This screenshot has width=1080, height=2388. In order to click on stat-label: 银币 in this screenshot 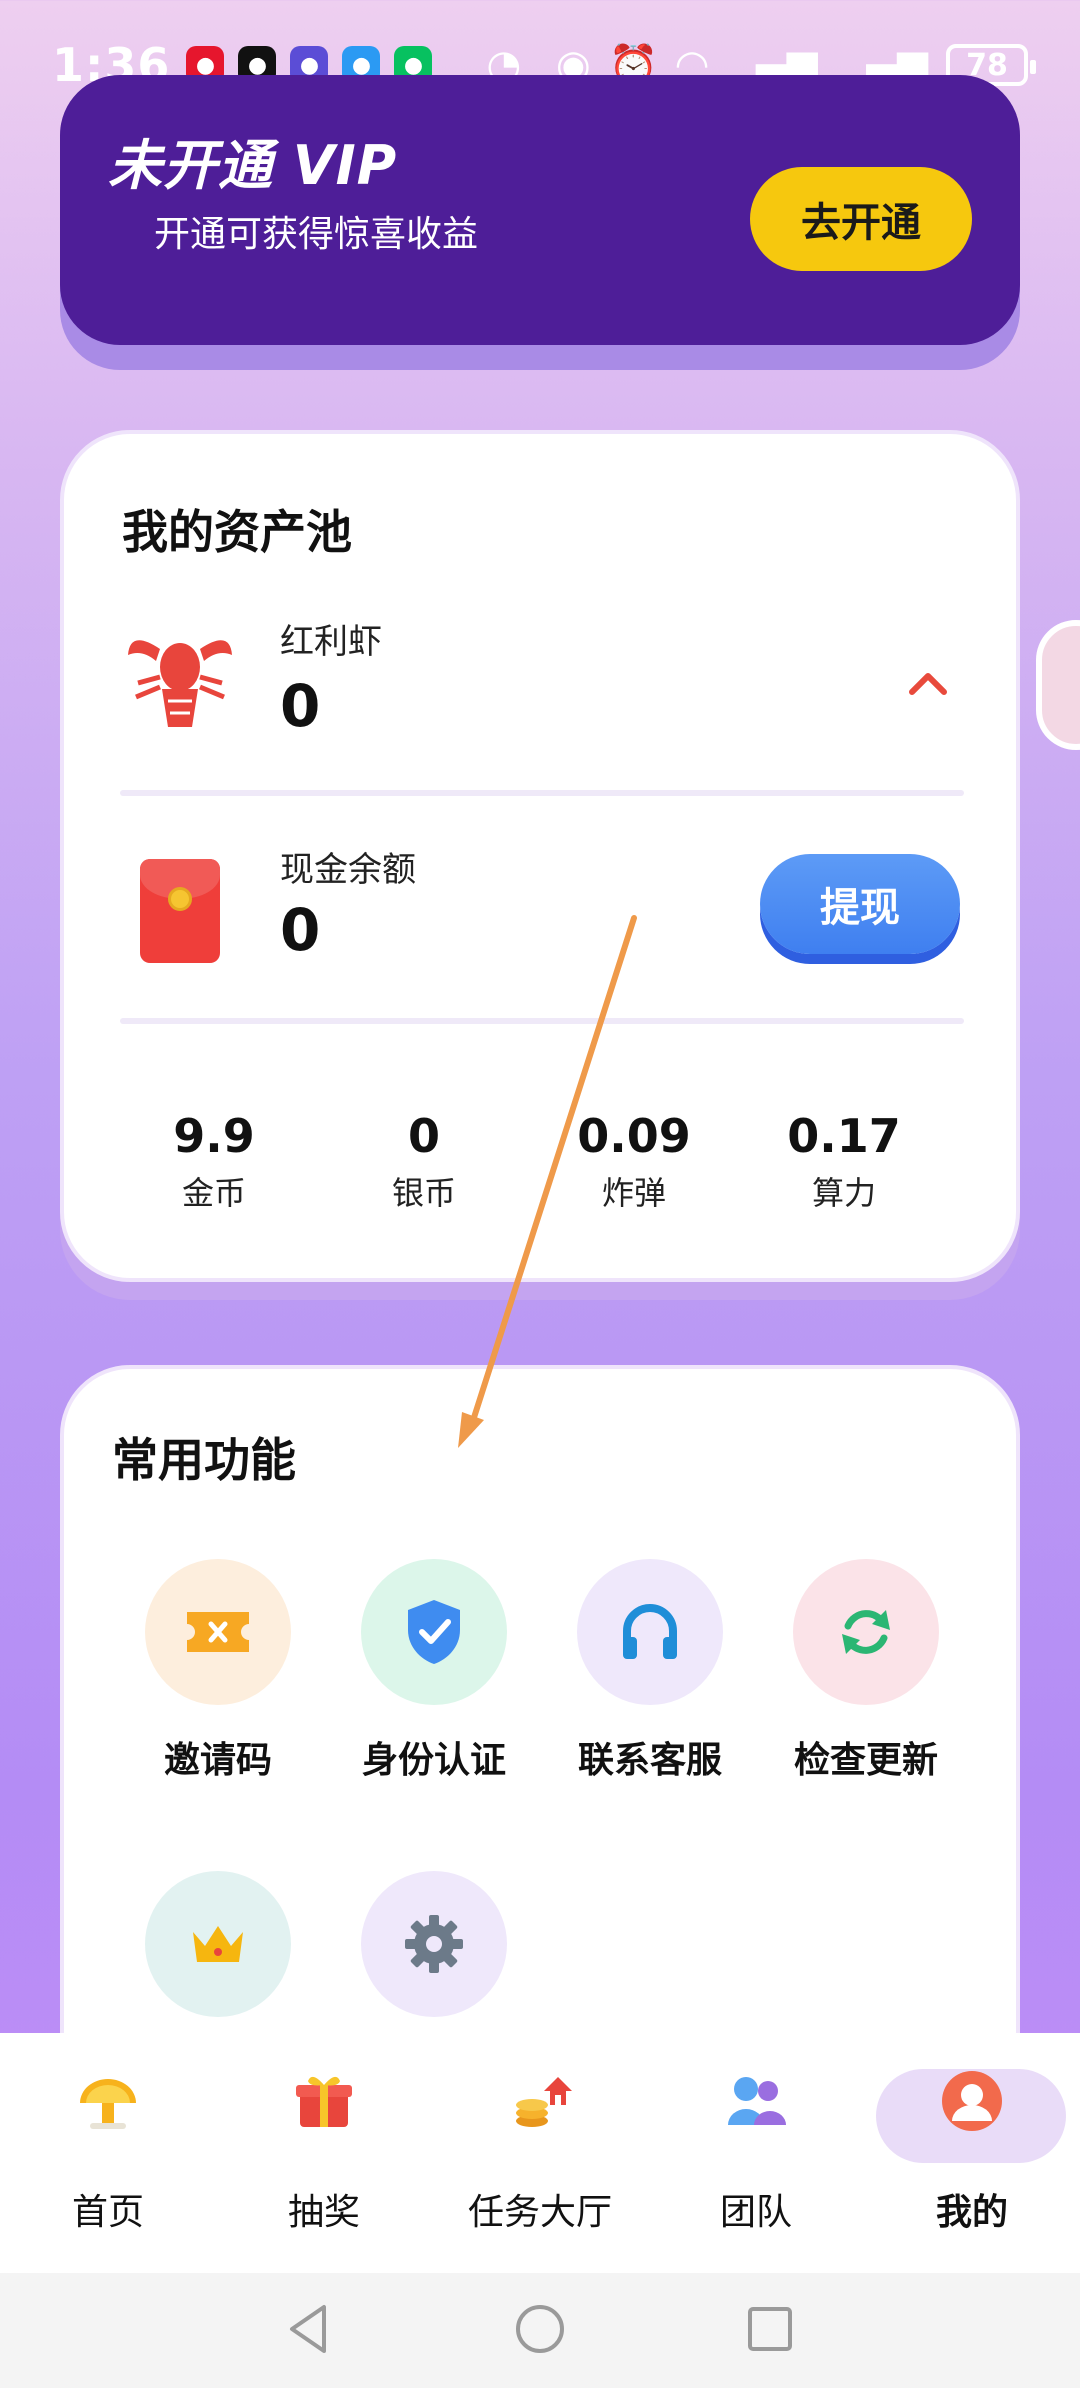, I will do `click(423, 1193)`.